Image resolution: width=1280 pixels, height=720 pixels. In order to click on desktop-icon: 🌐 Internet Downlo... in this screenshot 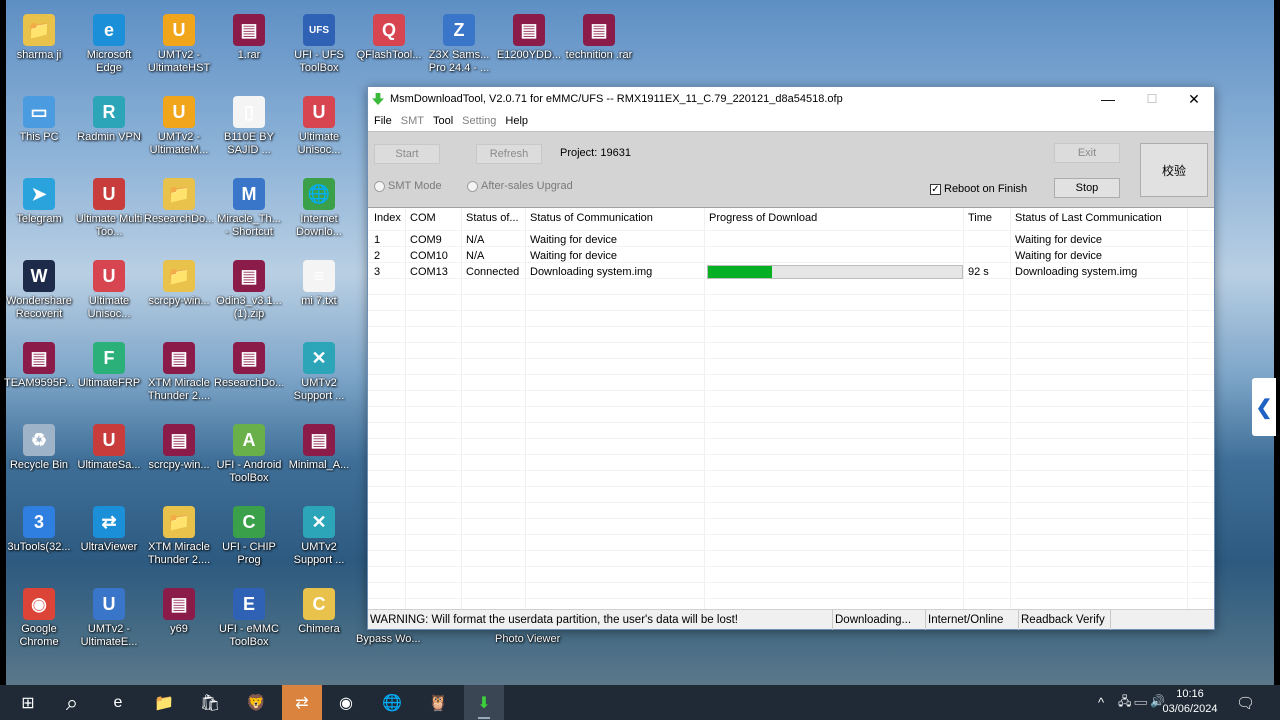, I will do `click(319, 208)`.